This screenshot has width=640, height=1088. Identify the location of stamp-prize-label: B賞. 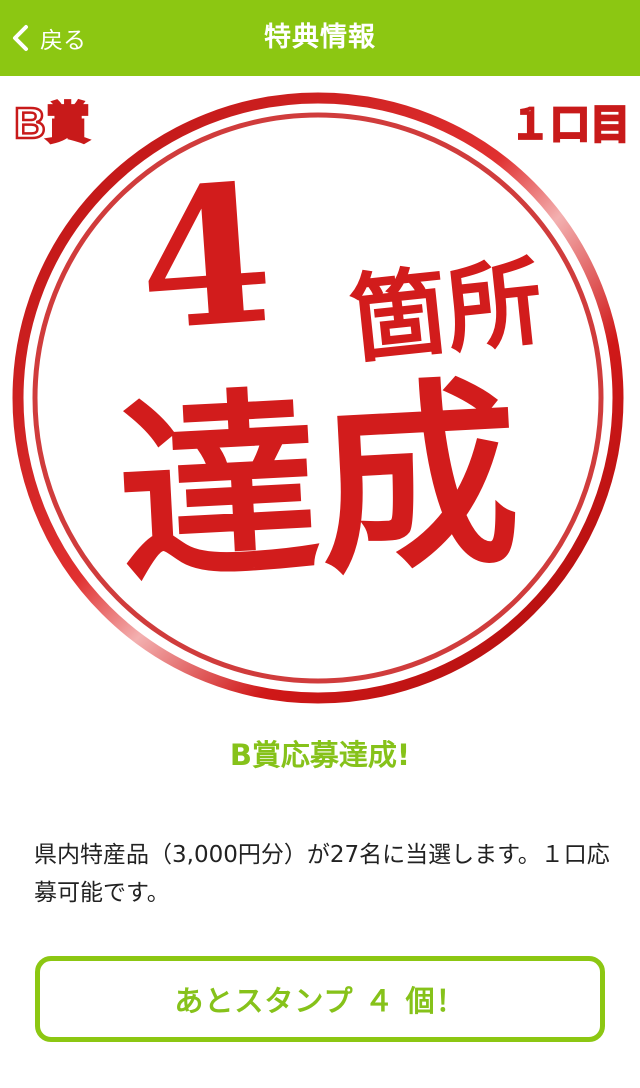
(52, 123).